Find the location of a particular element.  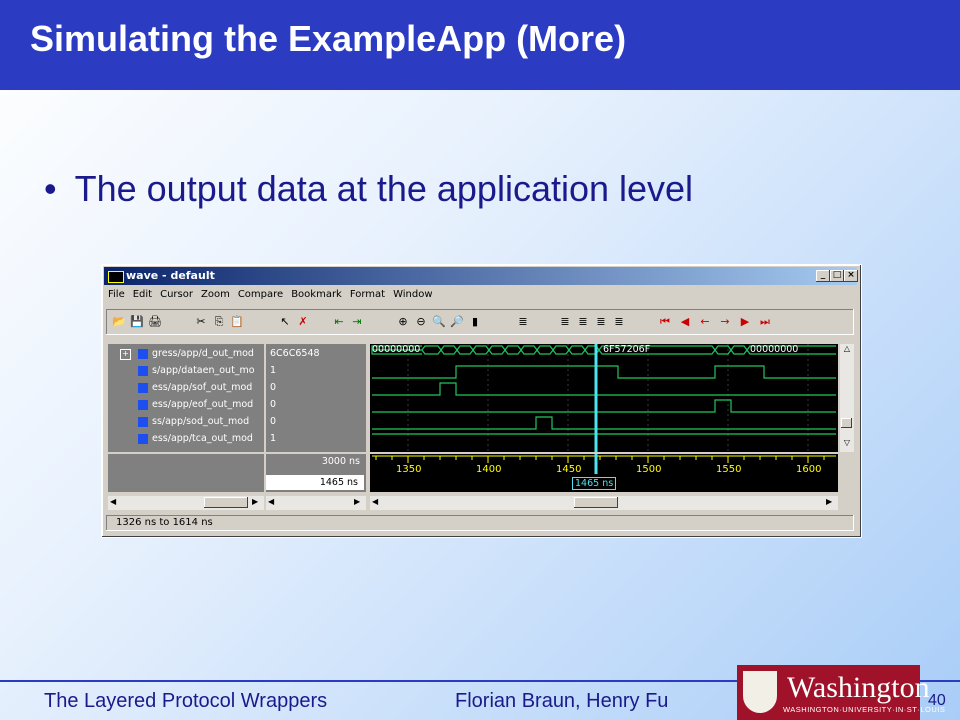

cursor-right-icon: → is located at coordinates (725, 322).